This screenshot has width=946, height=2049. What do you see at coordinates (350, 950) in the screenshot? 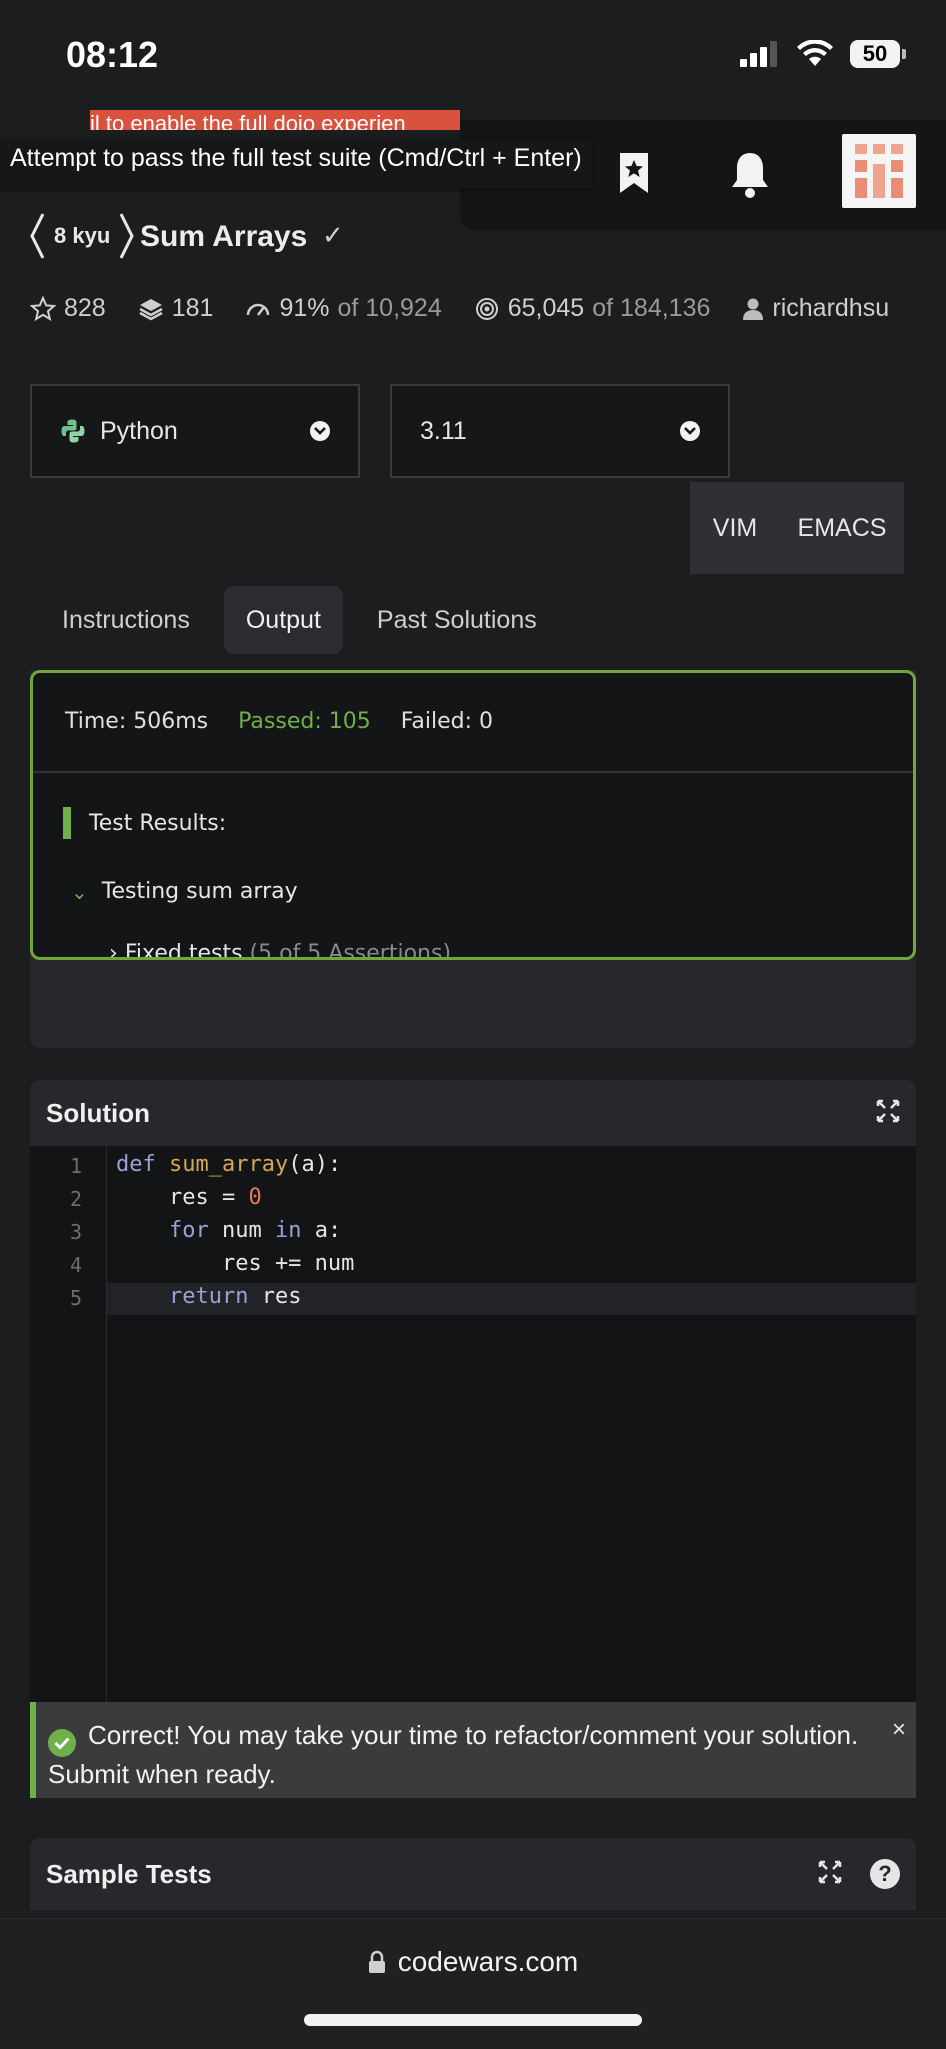
I see `assertions-count: (5 of 5 Assertions)` at bounding box center [350, 950].